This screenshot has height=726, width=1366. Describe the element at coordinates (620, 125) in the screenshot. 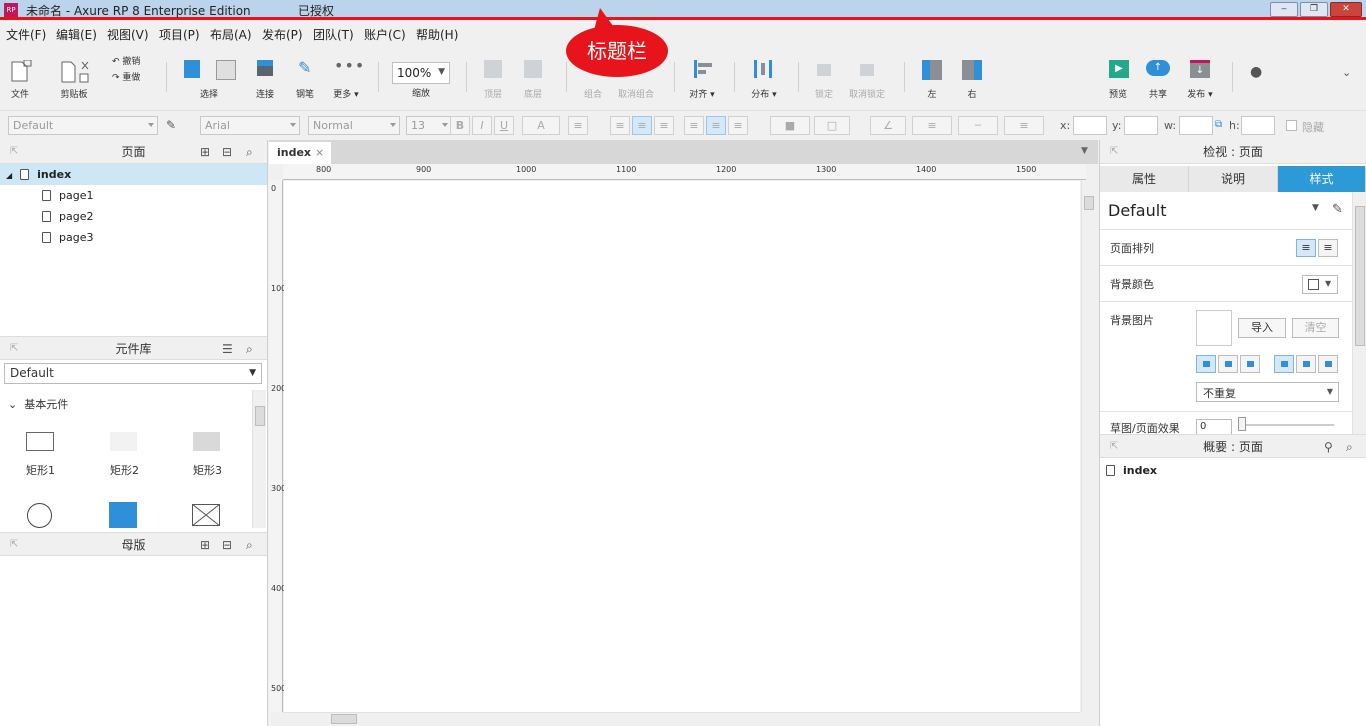

I see `align-left-text-button: ≡` at that location.